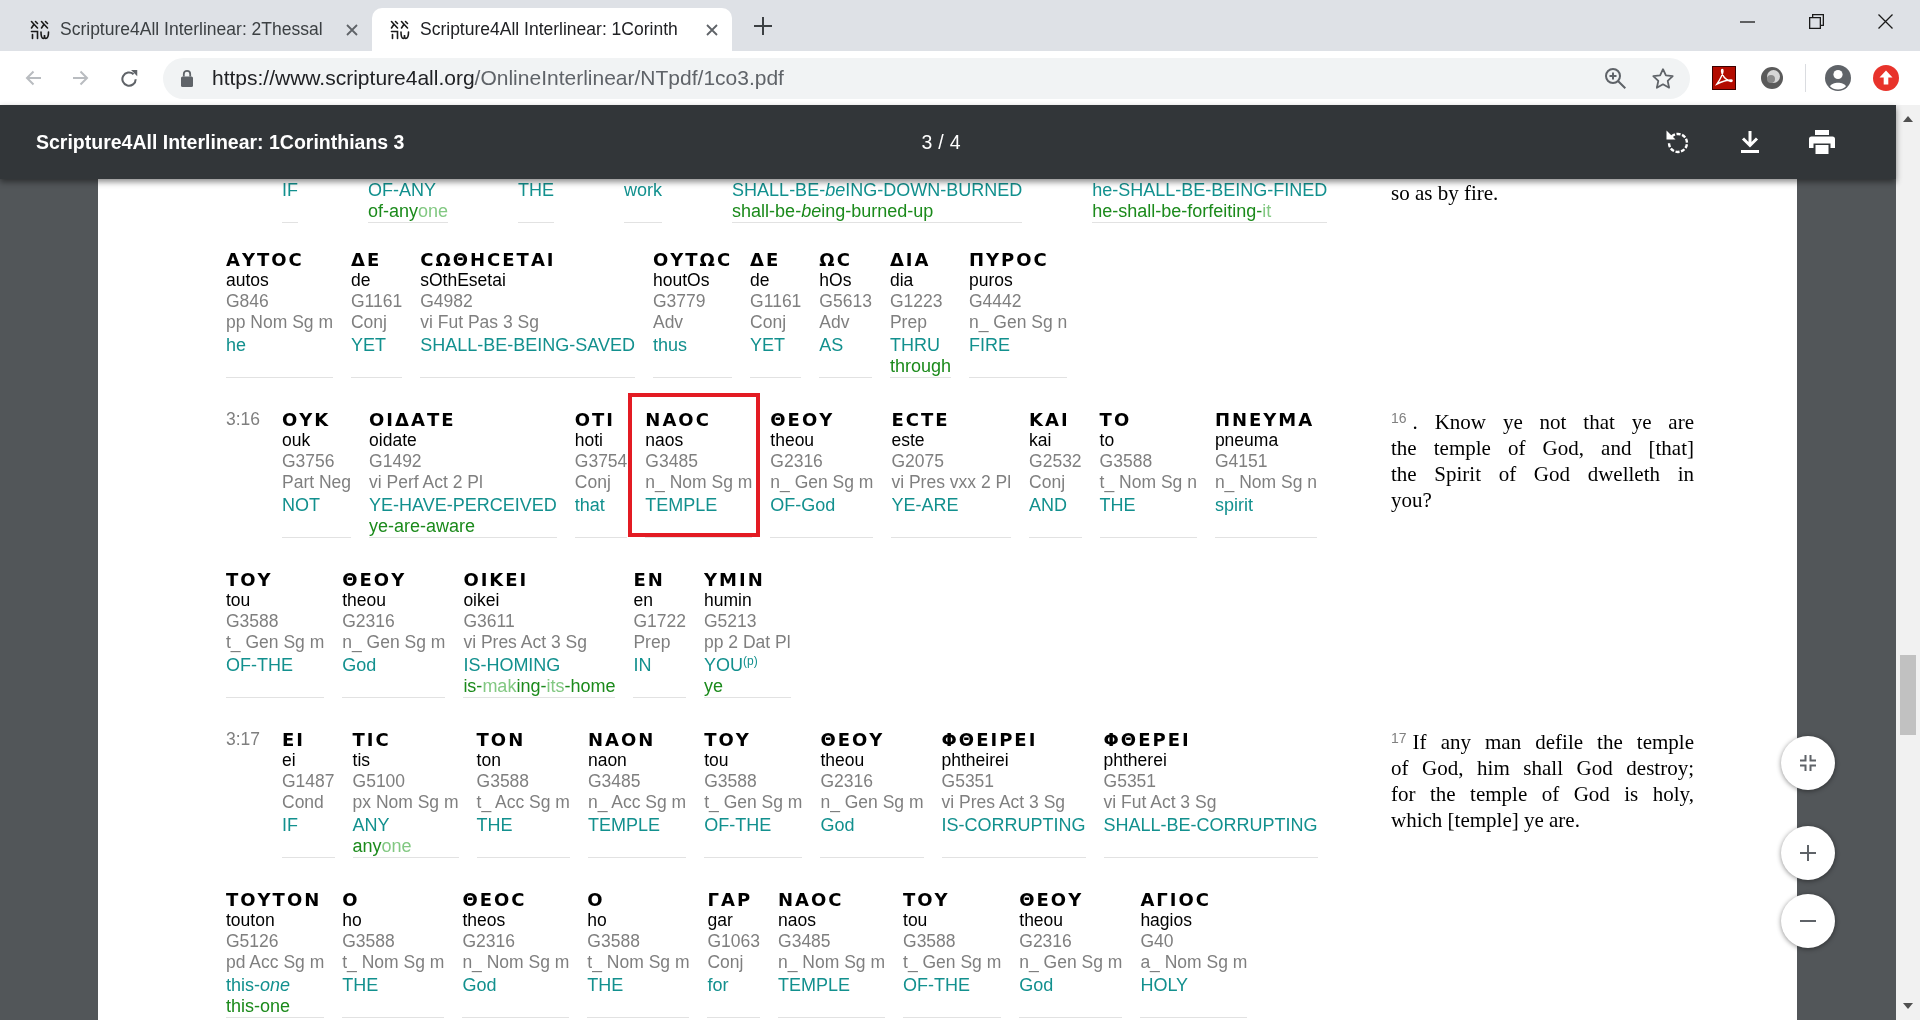 The height and width of the screenshot is (1020, 1920). What do you see at coordinates (552, 29) in the screenshot?
I see `browser-tab: Scripture4All Interlinear: 1Corinth` at bounding box center [552, 29].